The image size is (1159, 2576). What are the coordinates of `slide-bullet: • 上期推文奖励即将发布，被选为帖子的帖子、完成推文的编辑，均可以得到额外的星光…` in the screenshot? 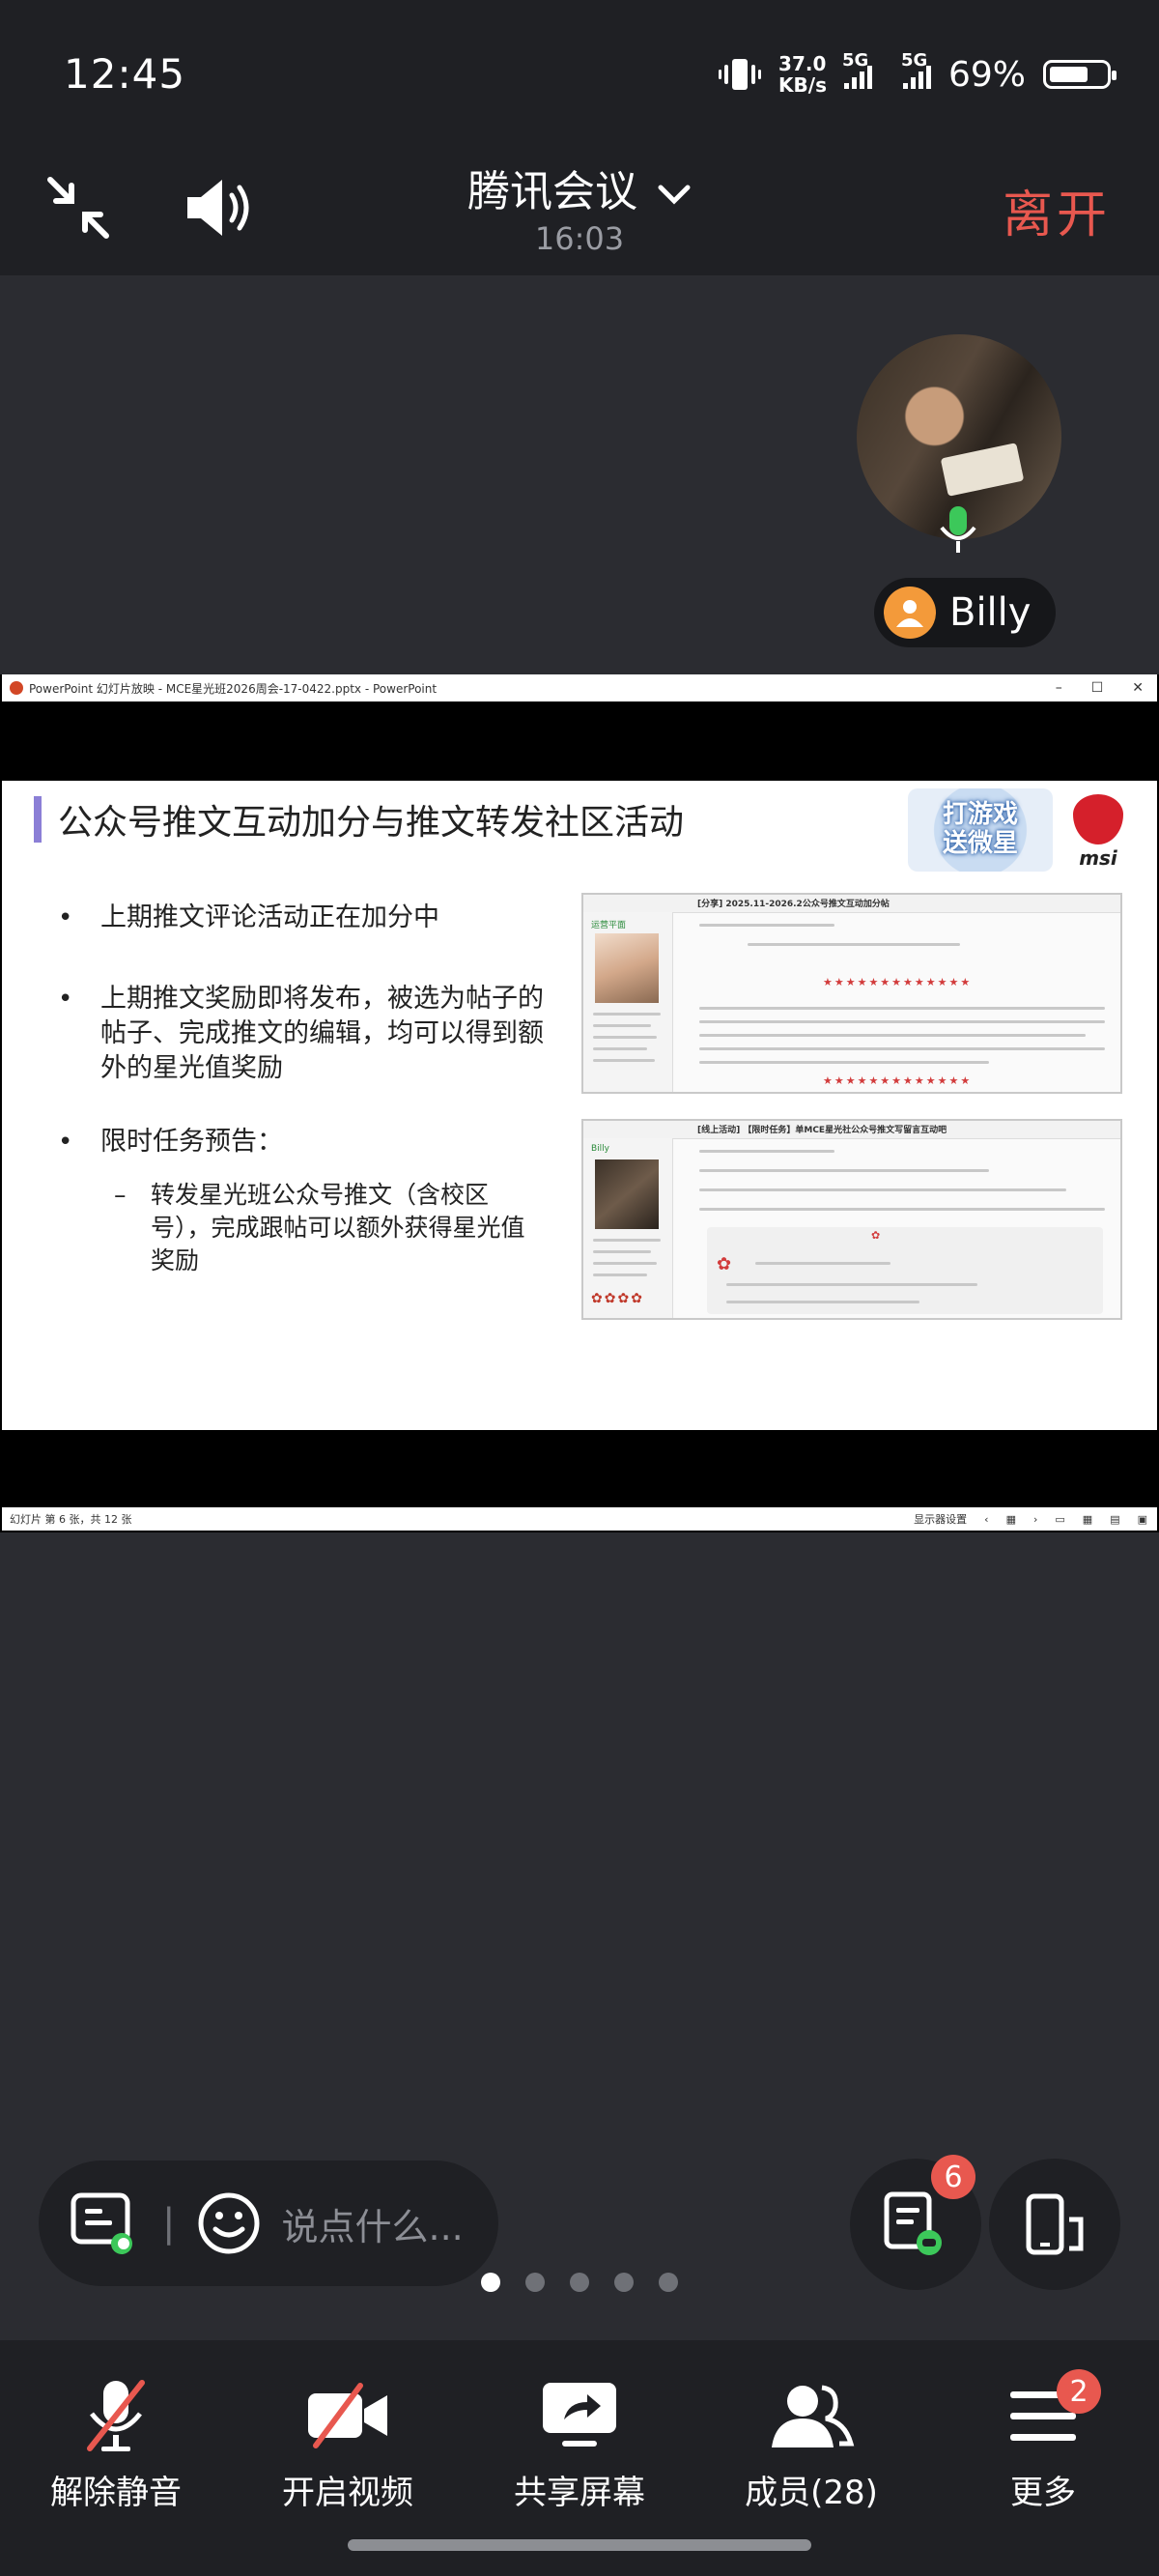 It's located at (301, 1034).